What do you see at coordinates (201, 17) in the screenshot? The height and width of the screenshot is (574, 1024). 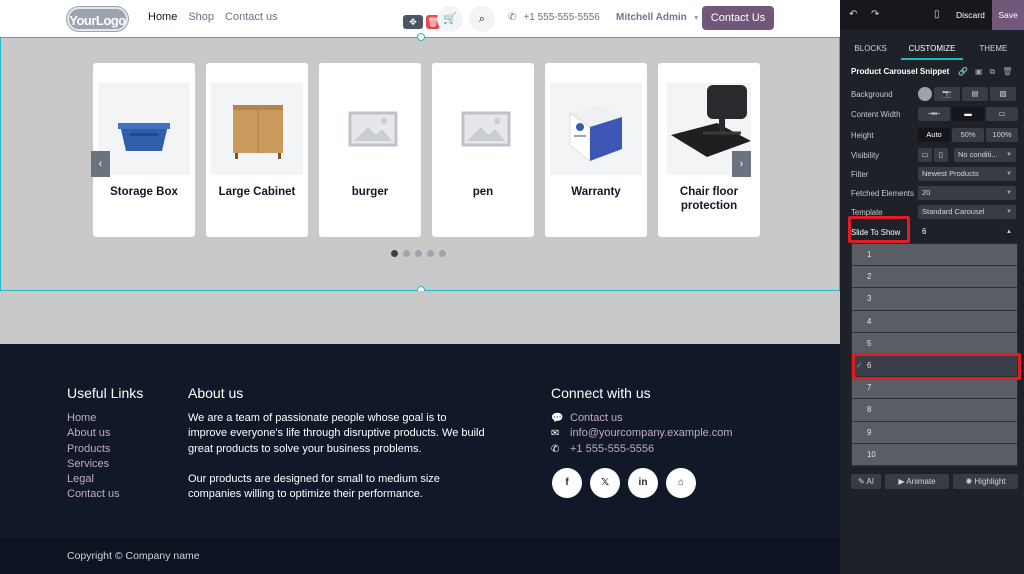 I see `nav-shop: Shop` at bounding box center [201, 17].